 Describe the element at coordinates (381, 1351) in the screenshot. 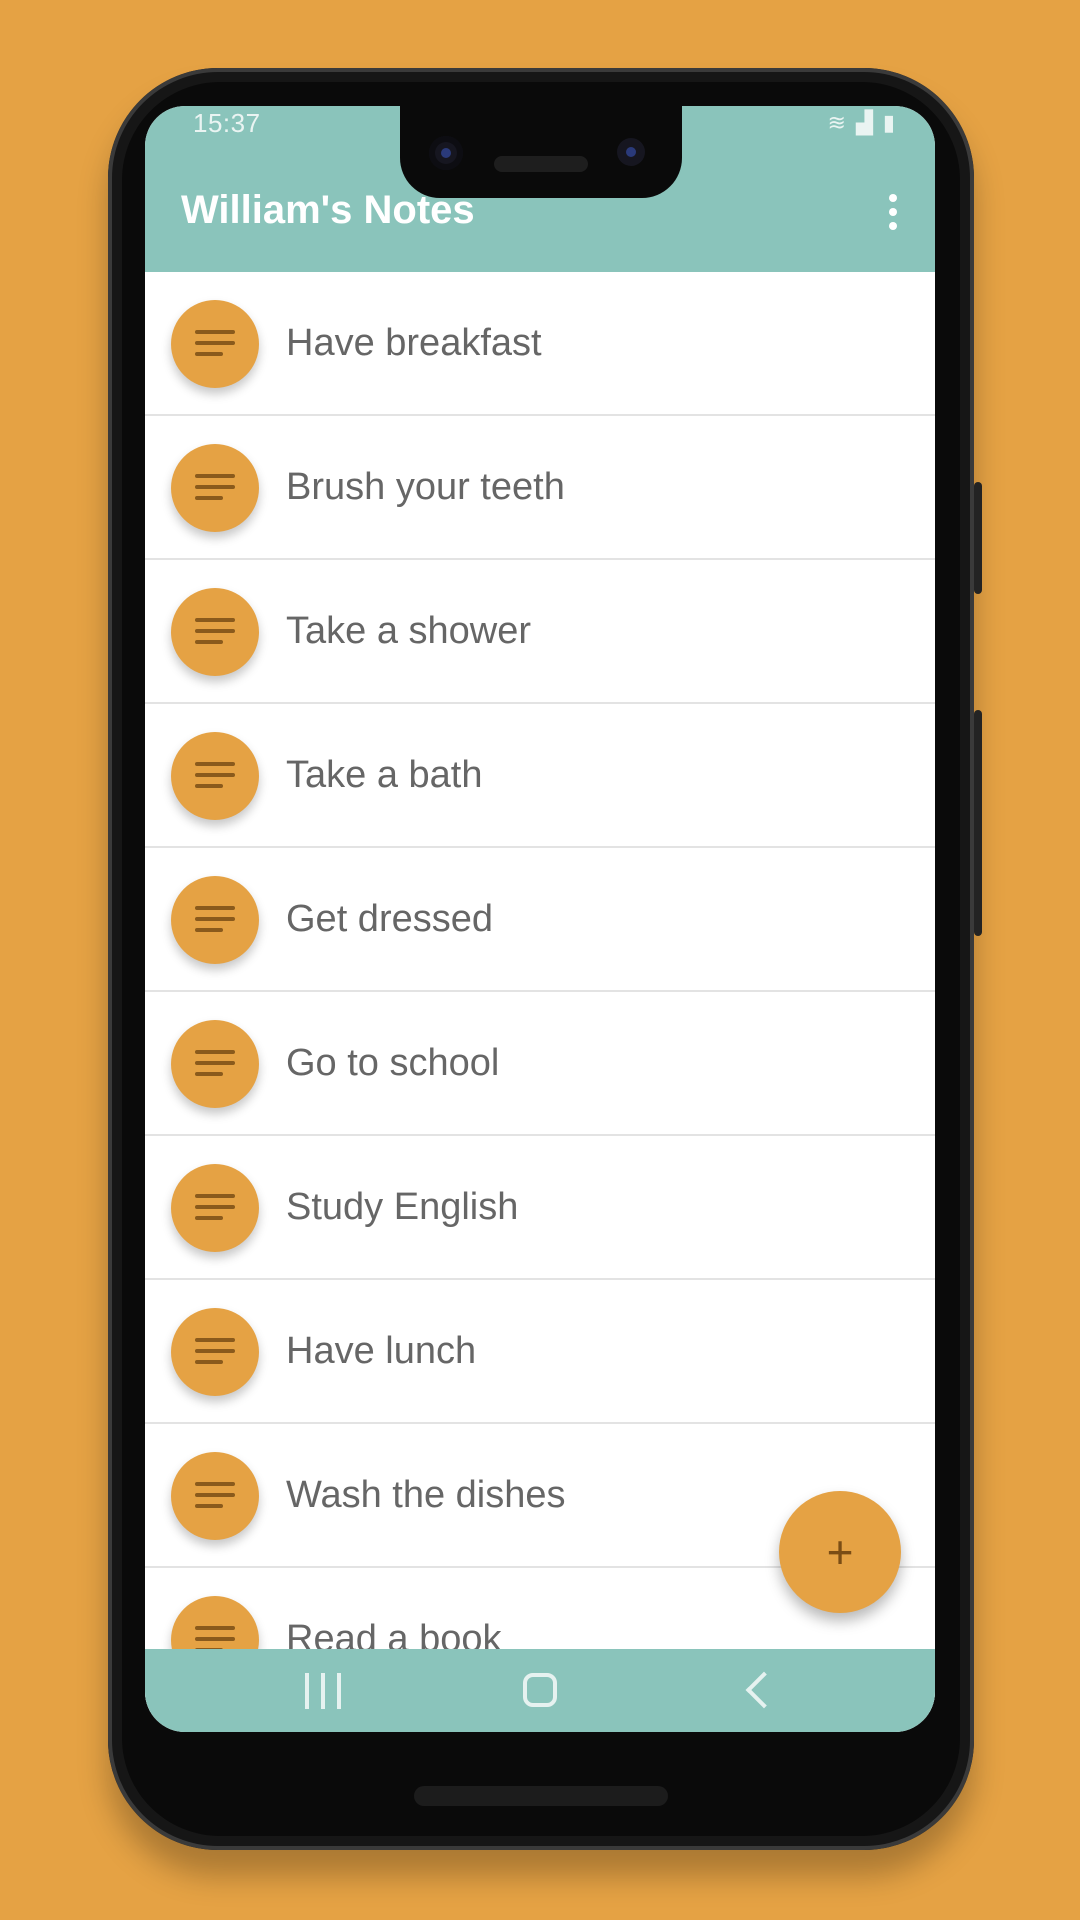

I see `note-label: Have lunch` at that location.